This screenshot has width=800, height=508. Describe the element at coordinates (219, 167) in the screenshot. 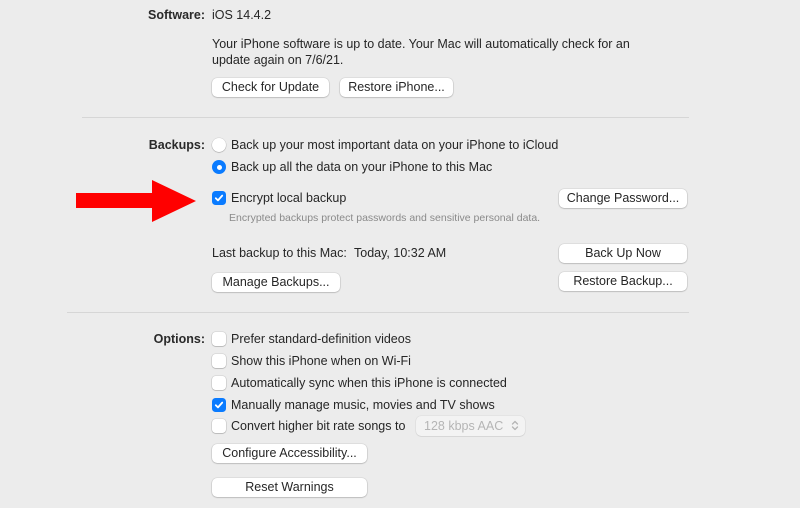

I see `radio-backup-mac` at that location.